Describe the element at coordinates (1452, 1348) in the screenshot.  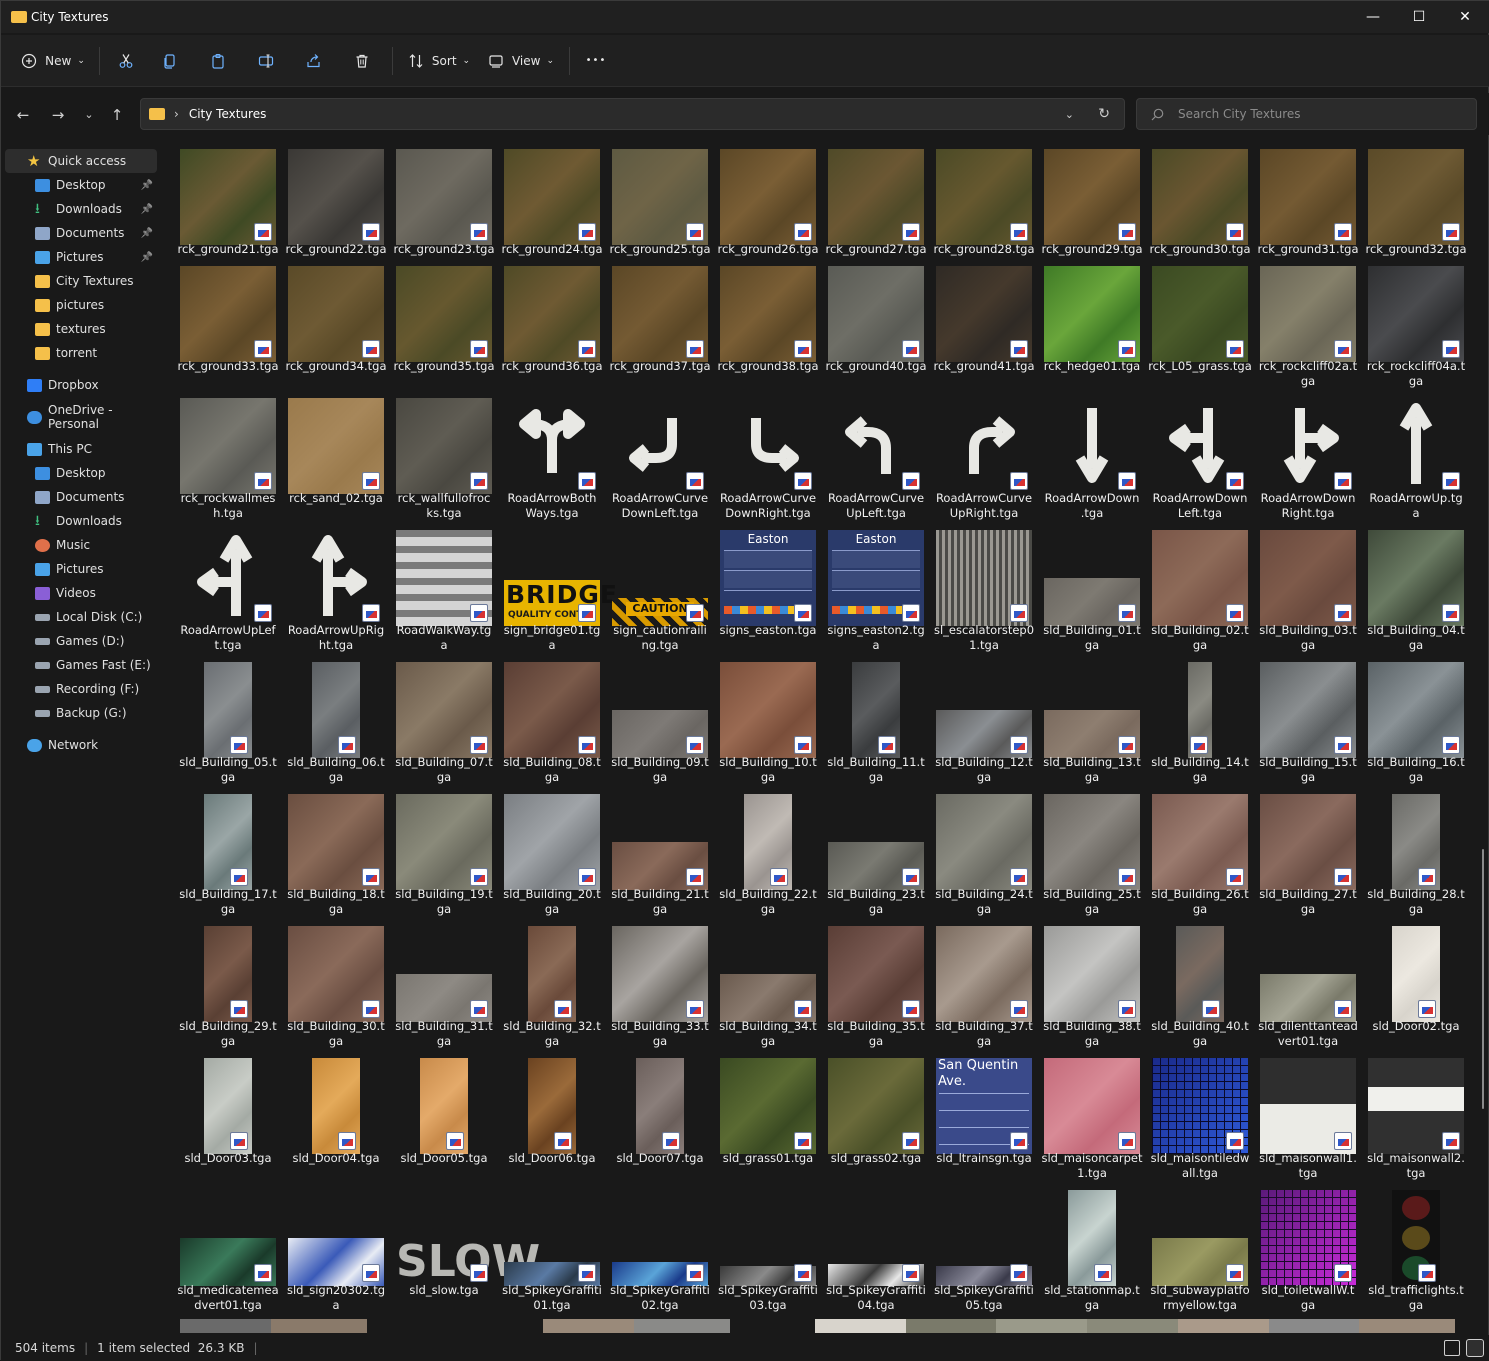
I see `details-view-icon` at that location.